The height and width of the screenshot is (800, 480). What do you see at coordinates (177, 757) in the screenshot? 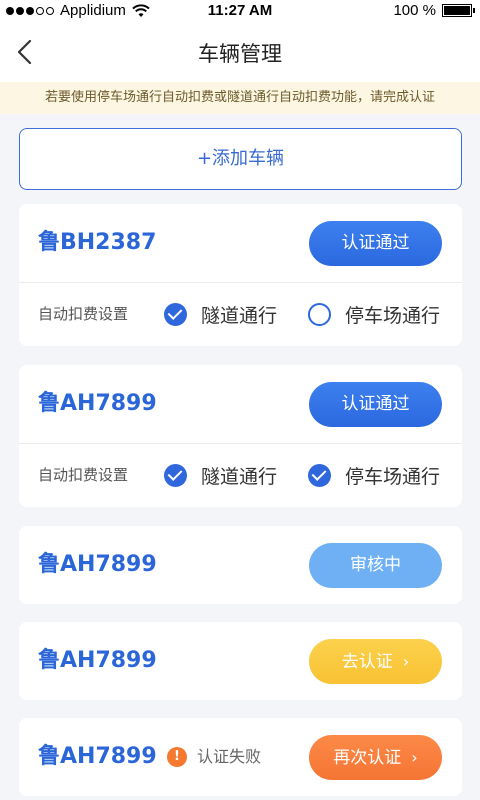
I see `warning-icon: !` at bounding box center [177, 757].